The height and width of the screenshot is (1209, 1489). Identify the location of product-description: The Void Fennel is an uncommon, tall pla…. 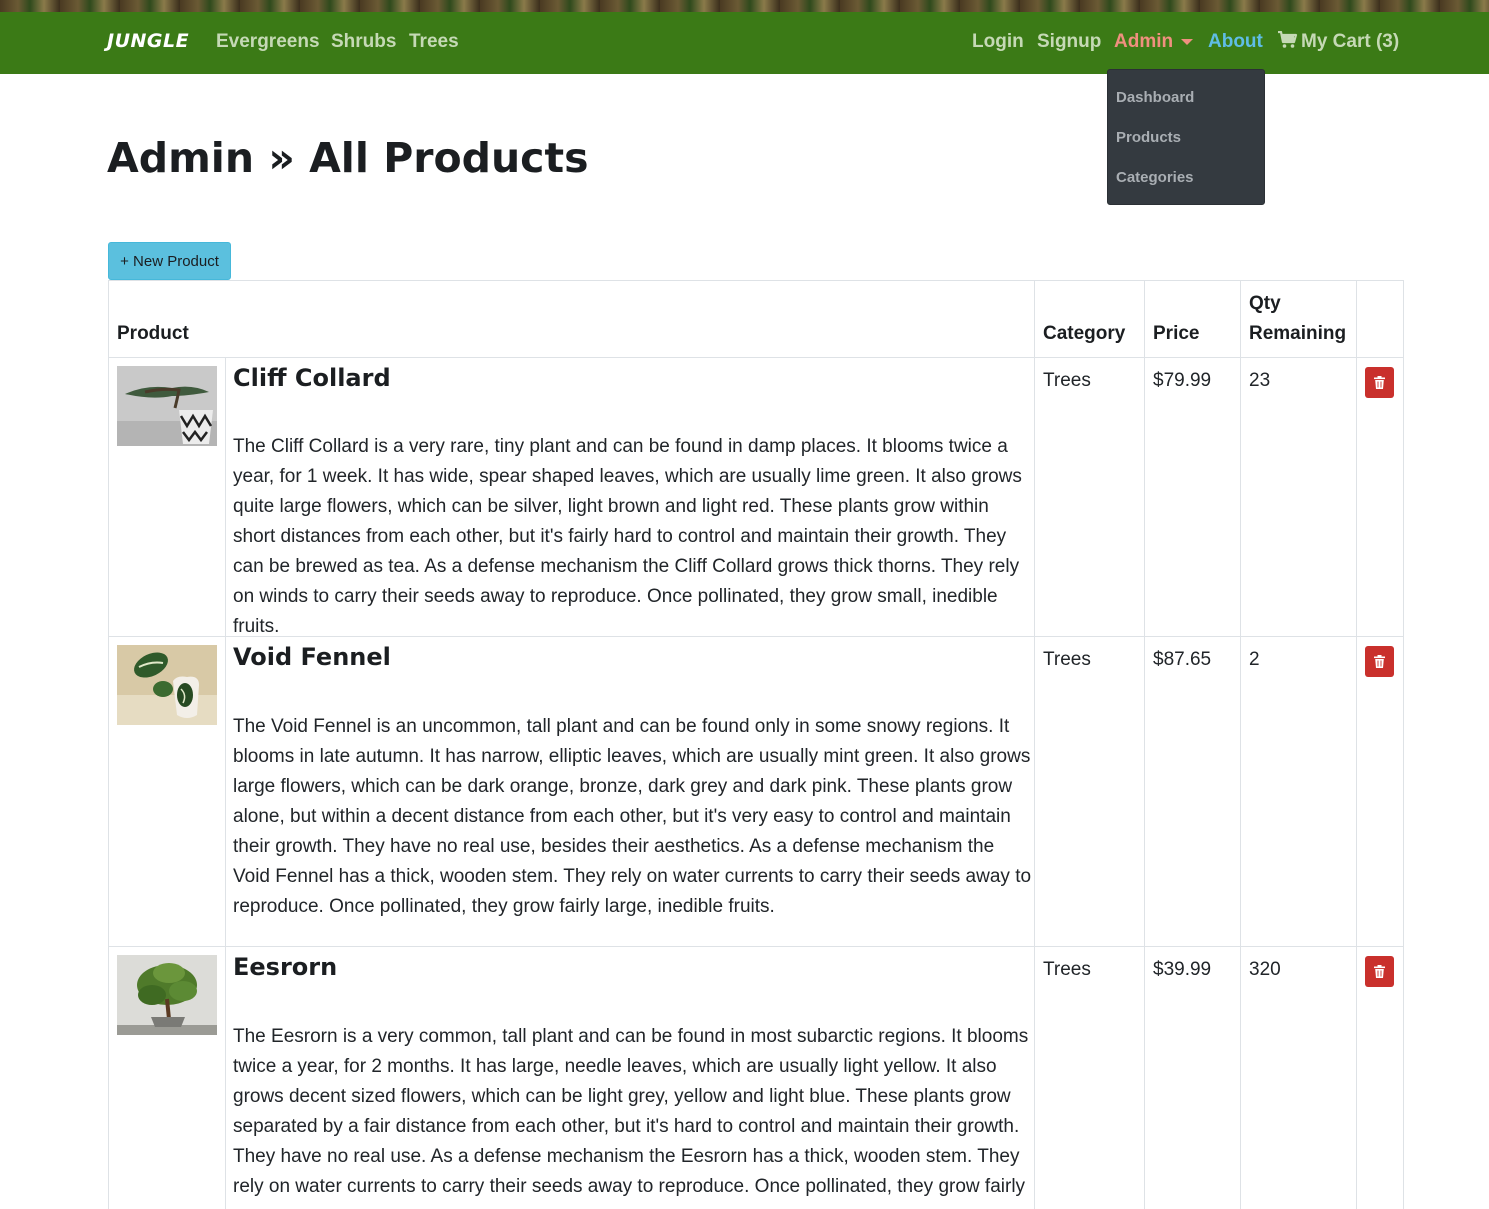
(632, 816).